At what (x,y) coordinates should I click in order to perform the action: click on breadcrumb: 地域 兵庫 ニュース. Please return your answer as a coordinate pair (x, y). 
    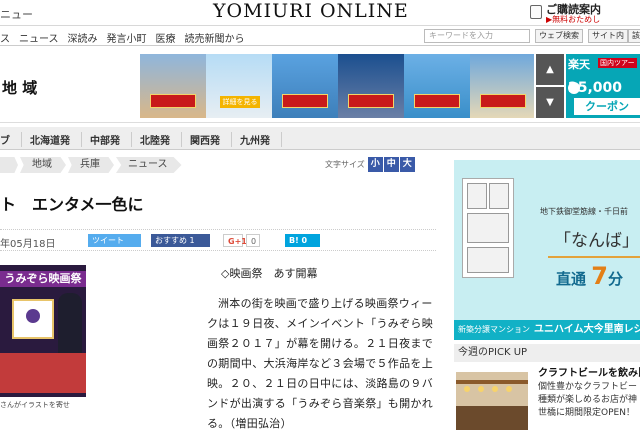
    Looking at the image, I should click on (92, 165).